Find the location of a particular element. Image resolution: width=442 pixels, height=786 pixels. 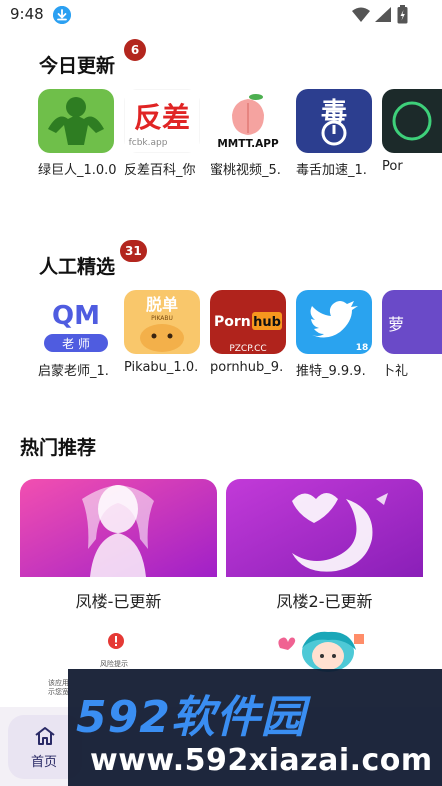

app-name: 蜜桃视频_5. is located at coordinates (245, 170).